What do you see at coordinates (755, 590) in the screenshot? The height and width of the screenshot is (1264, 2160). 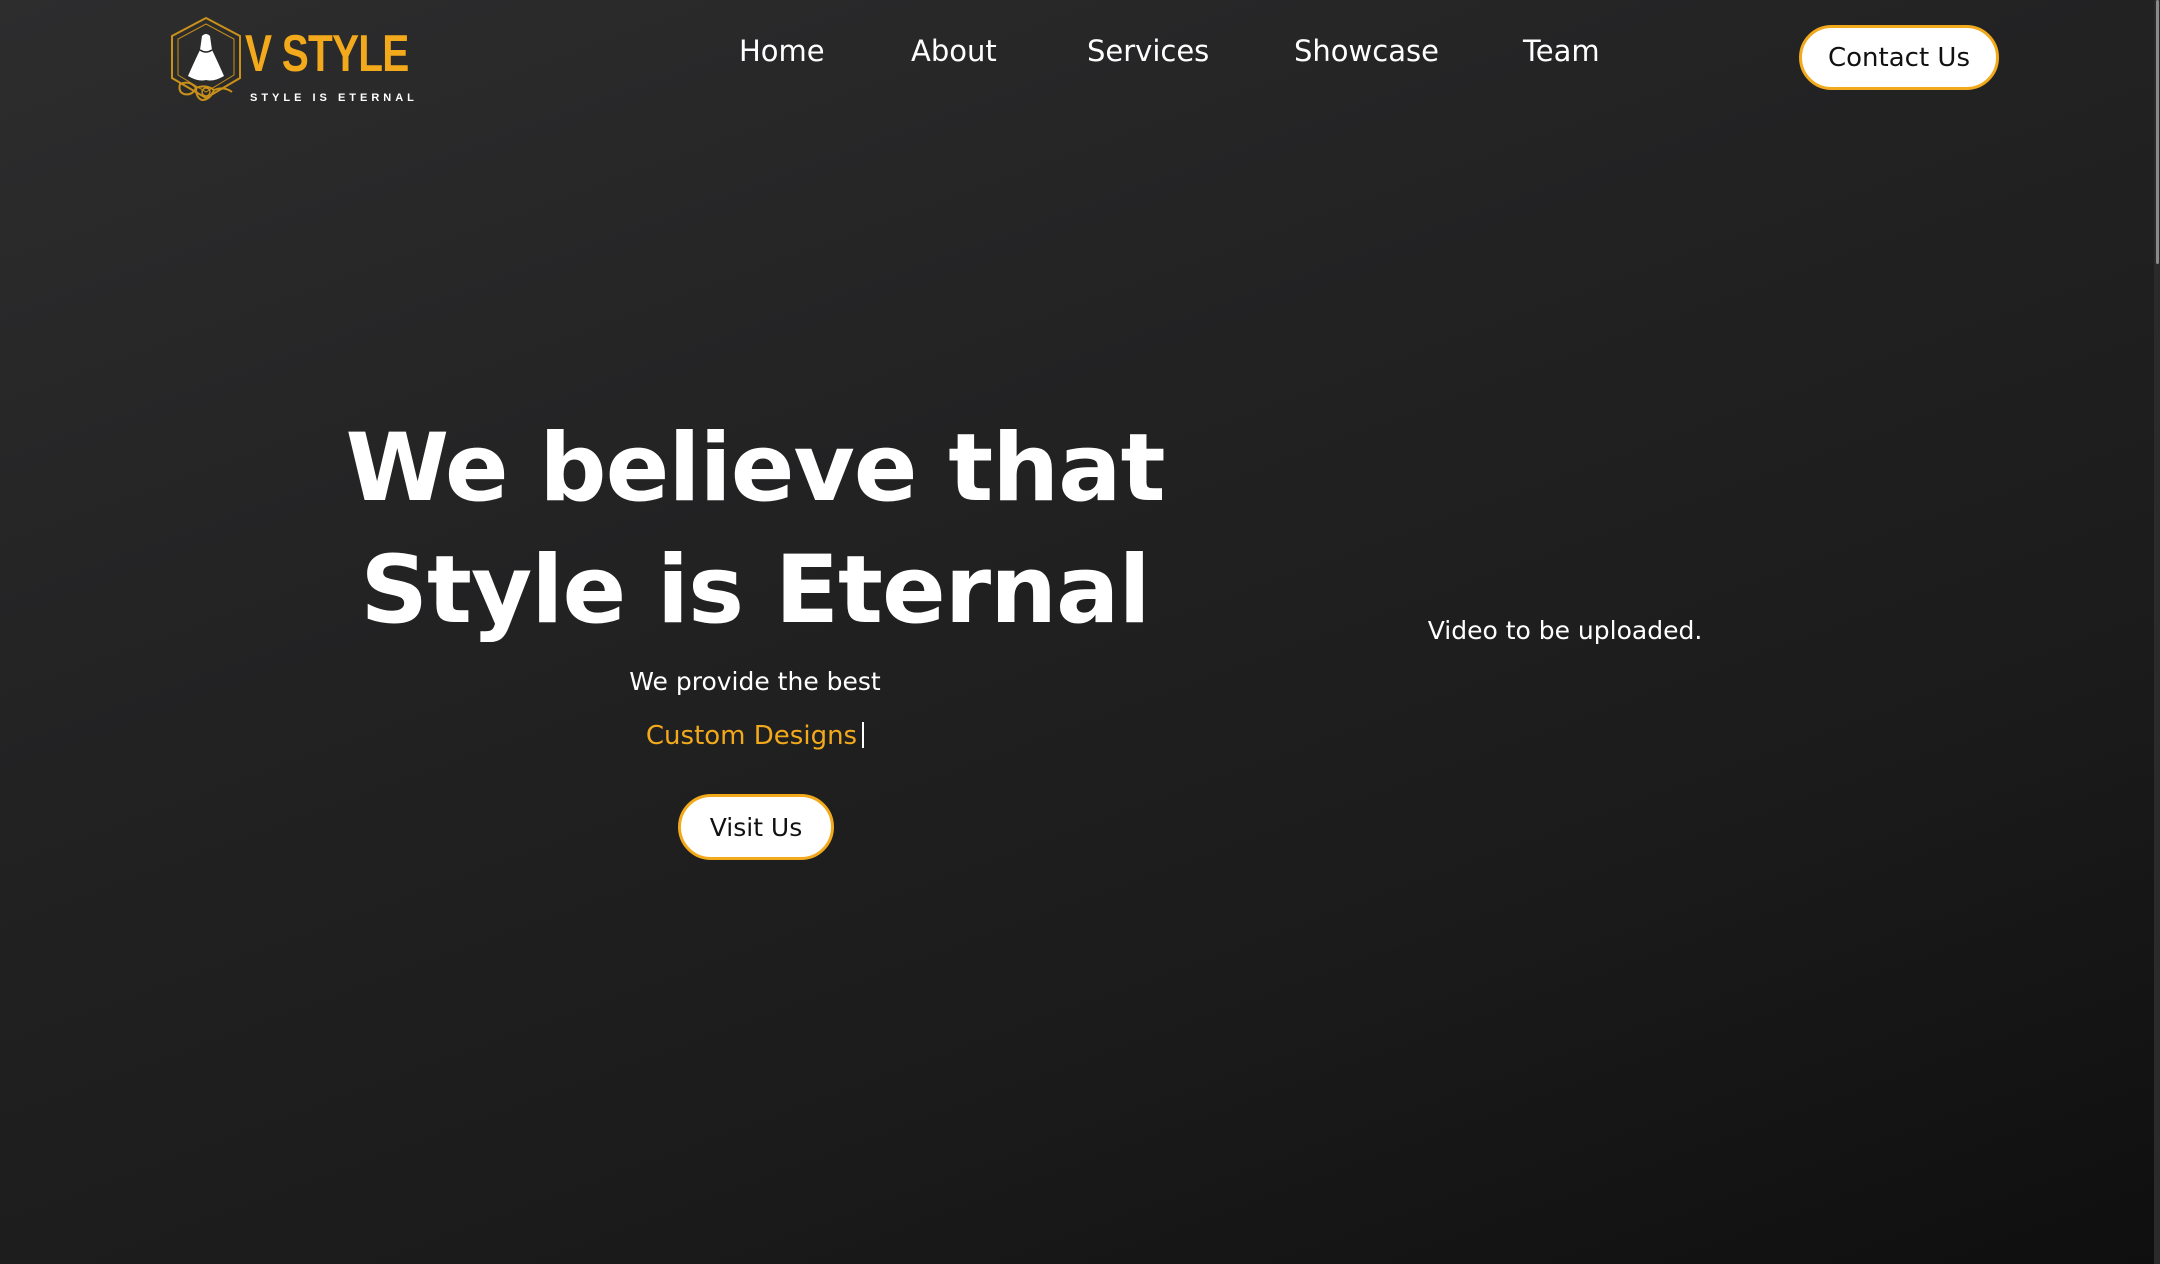 I see `hero-title-line-2: Style is Eternal` at bounding box center [755, 590].